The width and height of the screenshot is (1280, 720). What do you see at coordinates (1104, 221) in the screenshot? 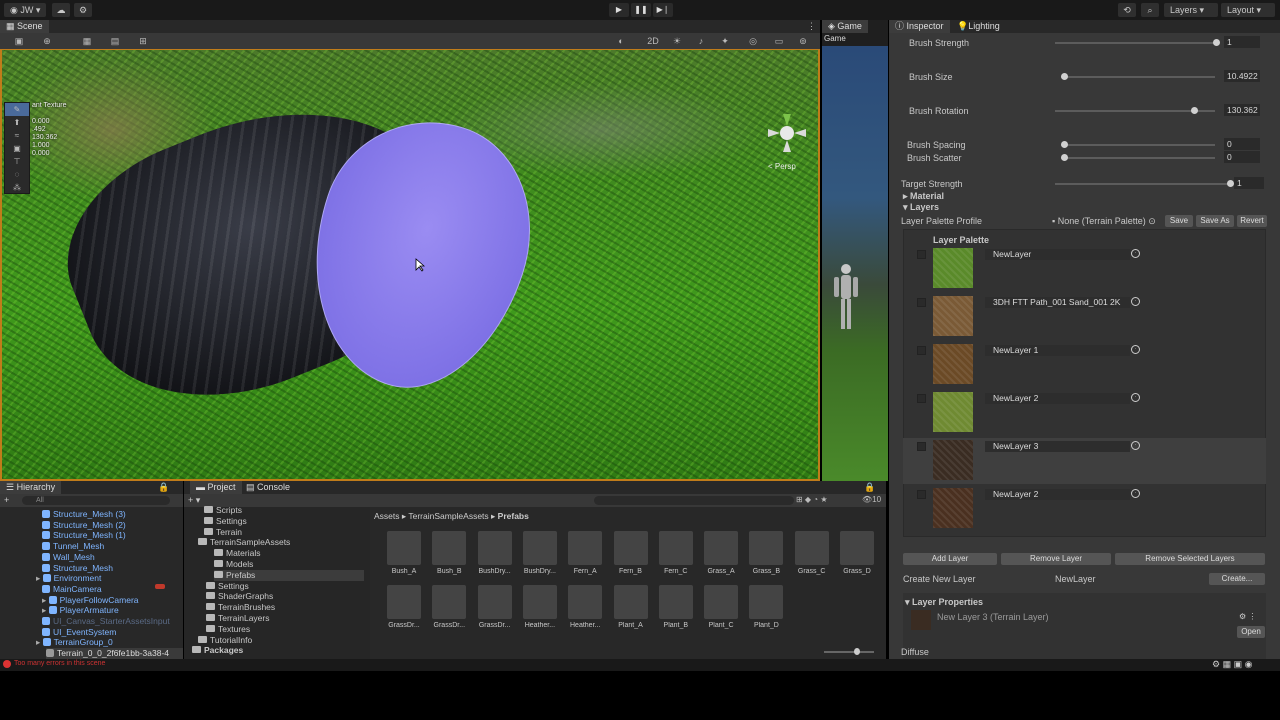
I see `palette-profile-field: ▪ None (Terrain Palette) ⊙` at bounding box center [1104, 221].